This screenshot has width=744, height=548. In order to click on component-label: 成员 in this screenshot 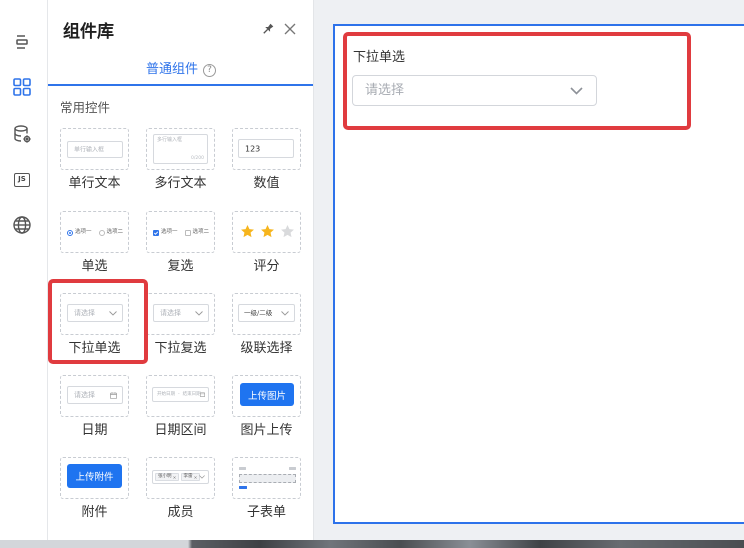, I will do `click(180, 512)`.